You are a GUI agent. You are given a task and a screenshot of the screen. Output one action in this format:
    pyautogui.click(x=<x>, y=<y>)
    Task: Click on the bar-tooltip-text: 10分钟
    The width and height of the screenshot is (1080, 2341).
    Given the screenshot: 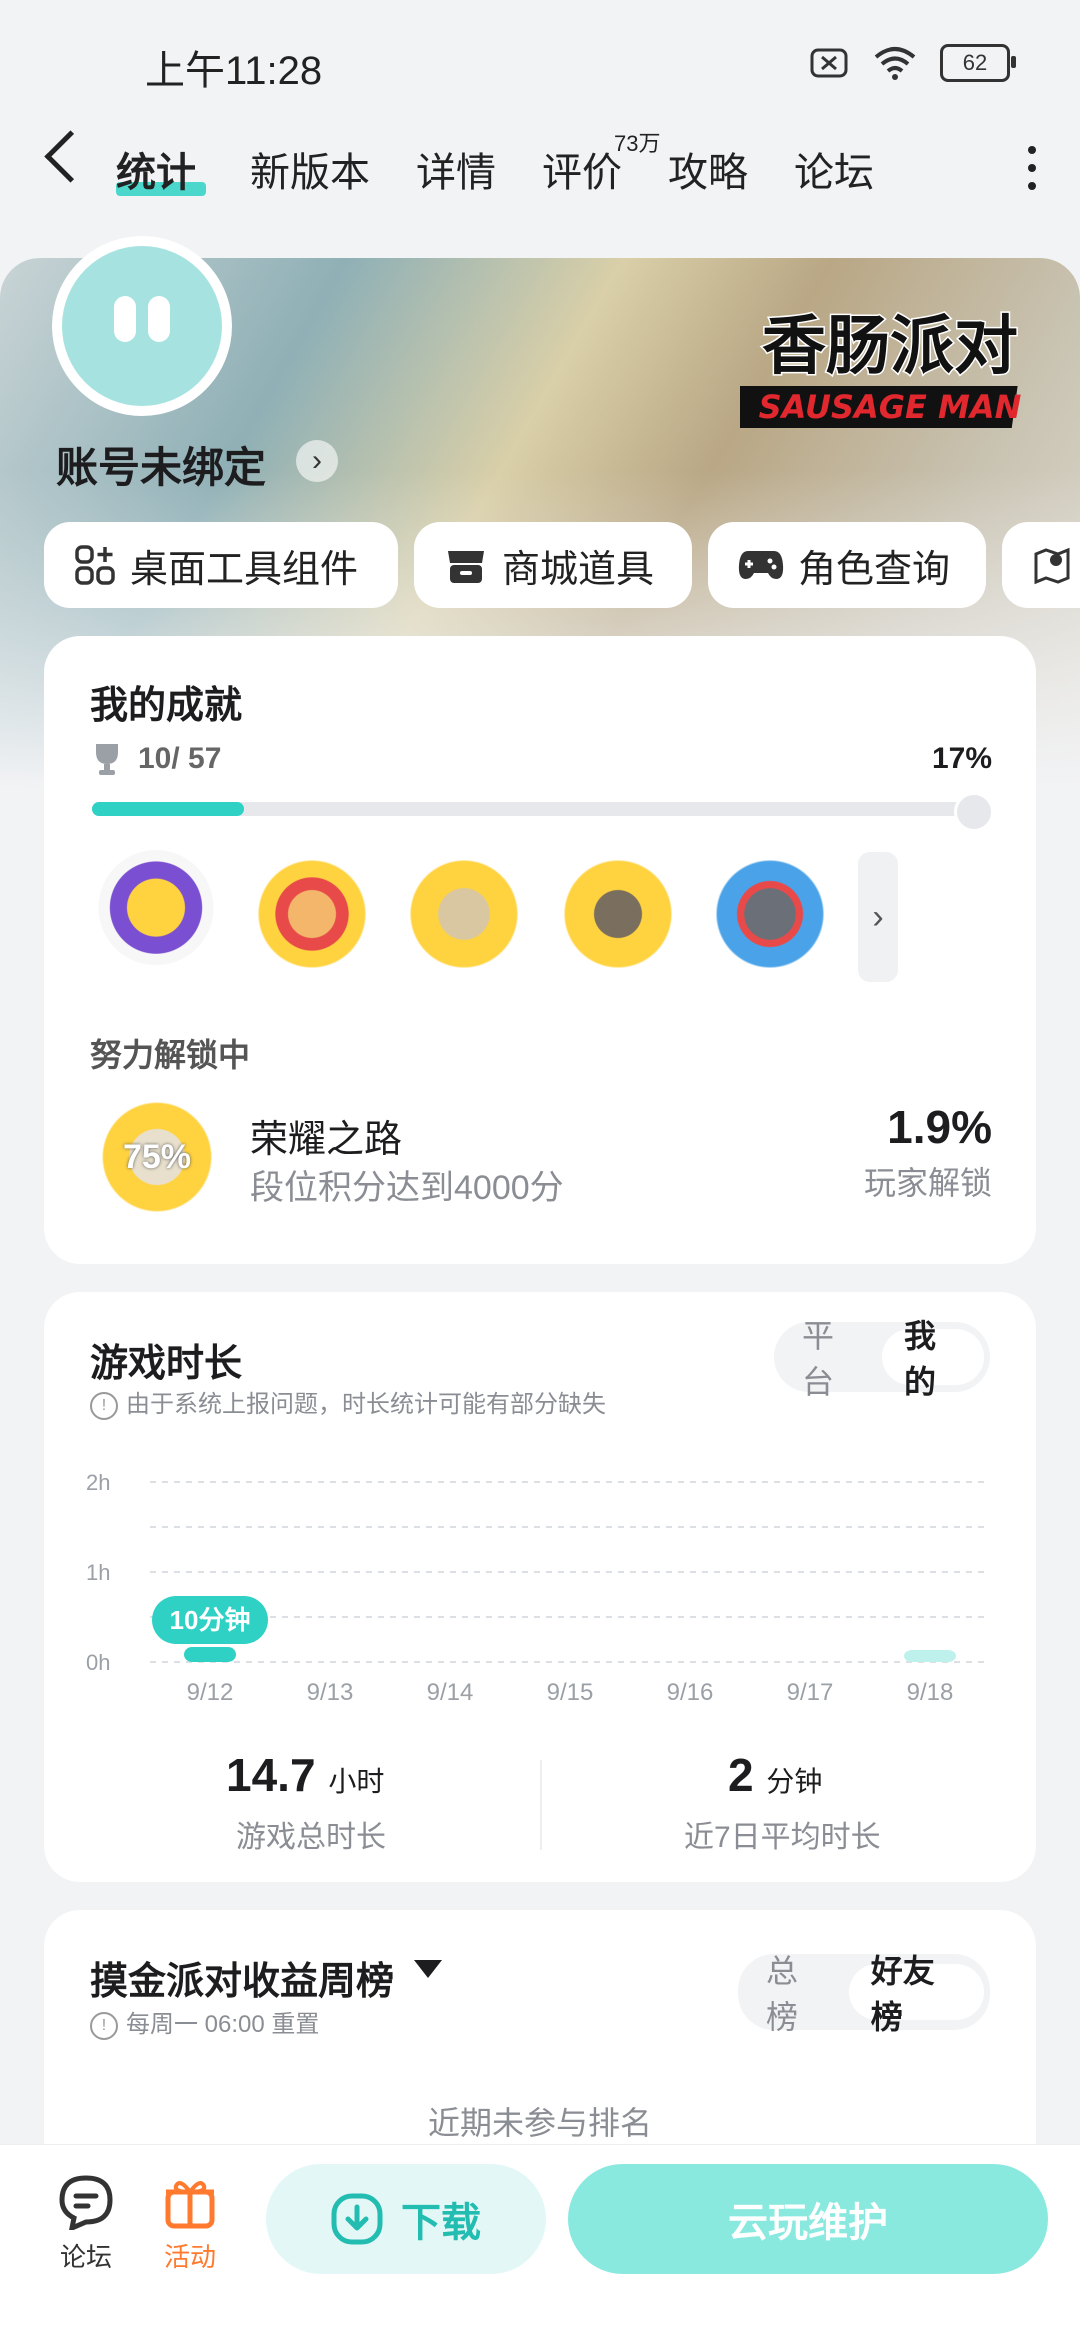 What is the action you would take?
    pyautogui.click(x=210, y=1620)
    